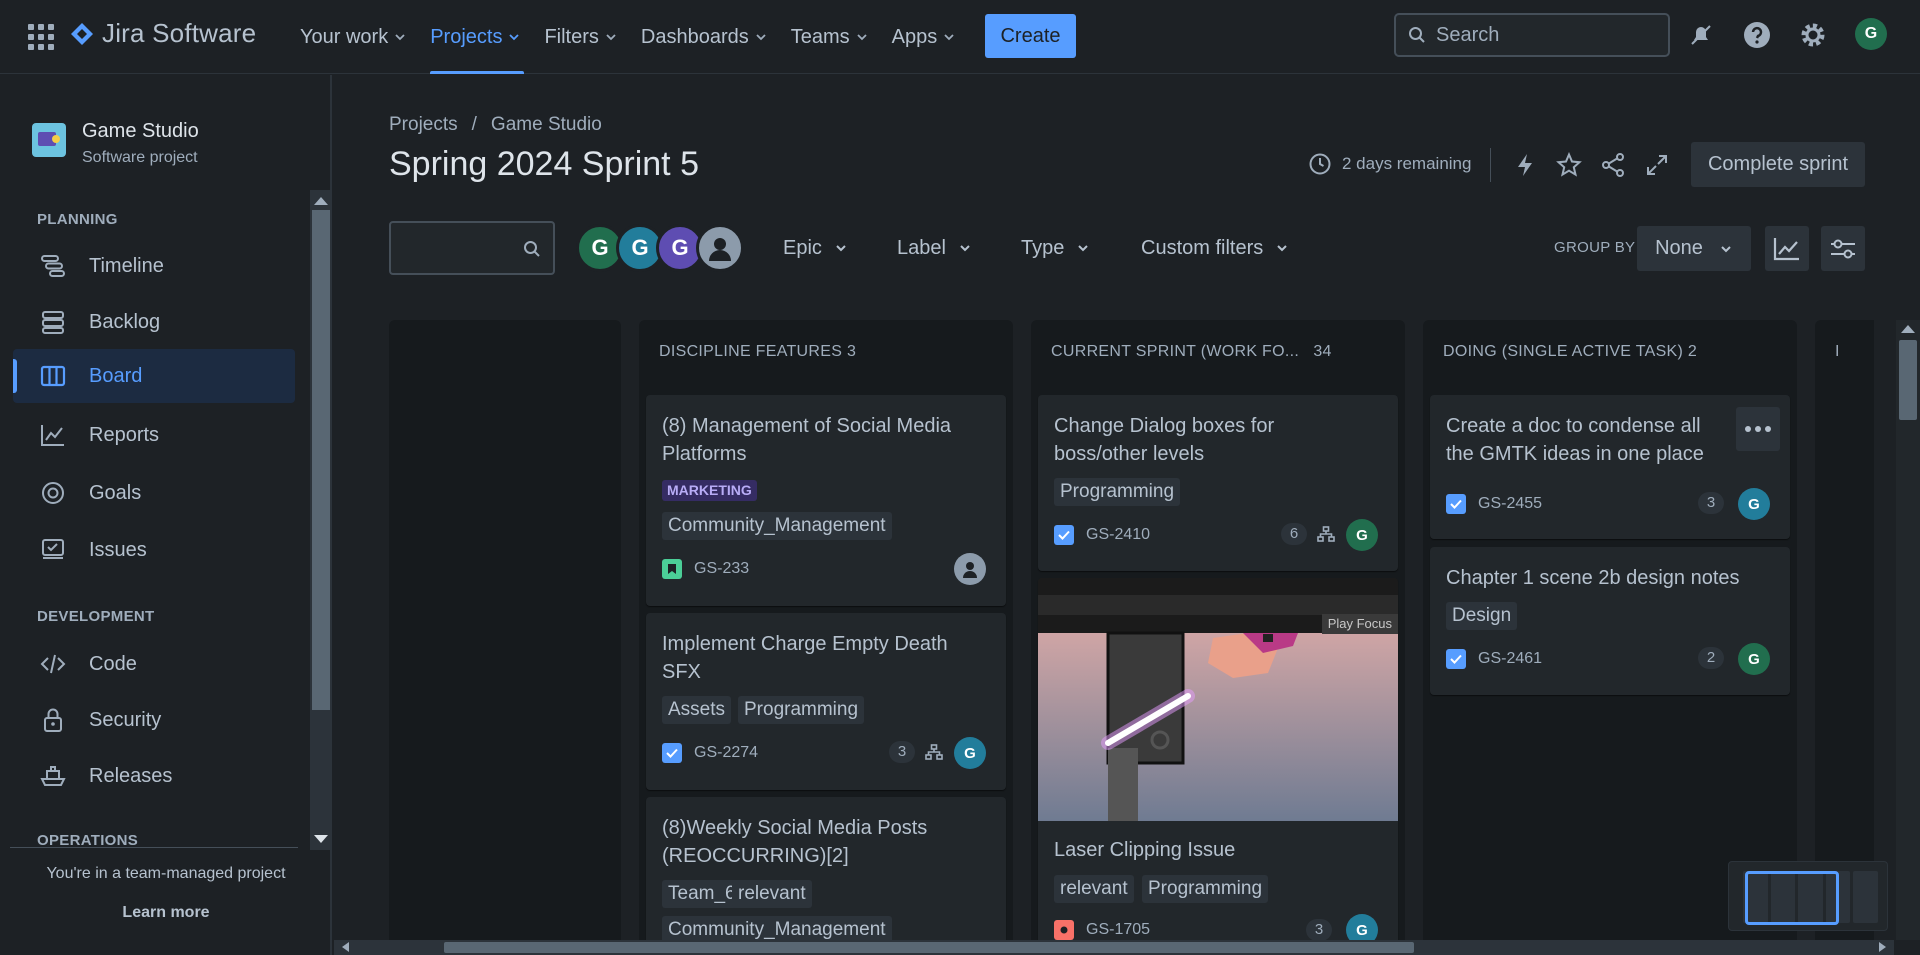 The height and width of the screenshot is (955, 1920). Describe the element at coordinates (580, 37) in the screenshot. I see `nav-filters: Filters` at that location.